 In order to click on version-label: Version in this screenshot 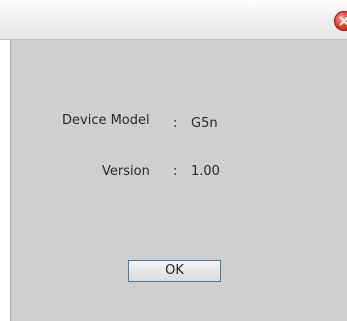, I will do `click(126, 171)`.